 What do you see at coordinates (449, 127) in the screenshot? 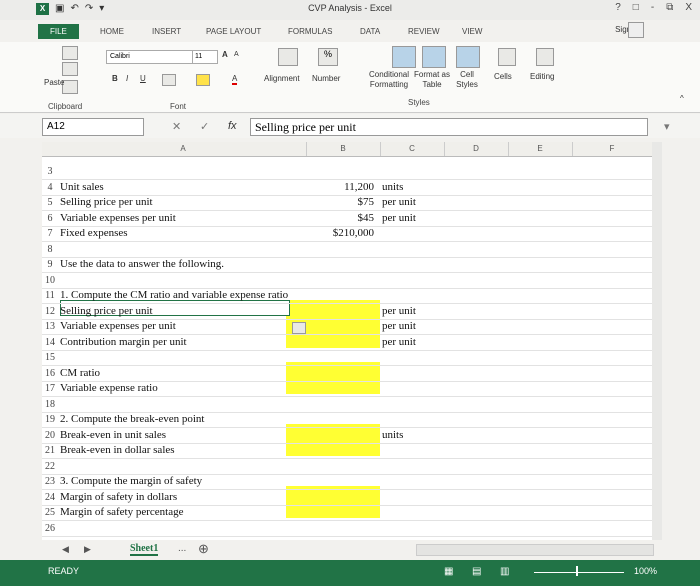
I see `formula-input: Selling price per unit` at bounding box center [449, 127].